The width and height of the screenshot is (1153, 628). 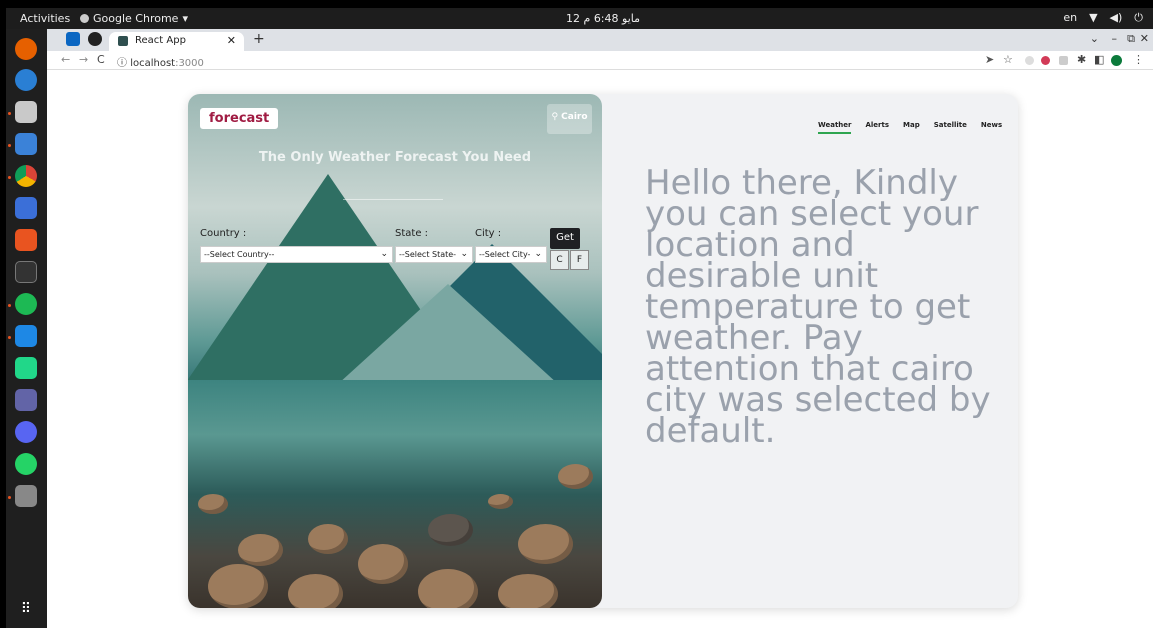 What do you see at coordinates (448, 334) in the screenshot?
I see `mountain-shape` at bounding box center [448, 334].